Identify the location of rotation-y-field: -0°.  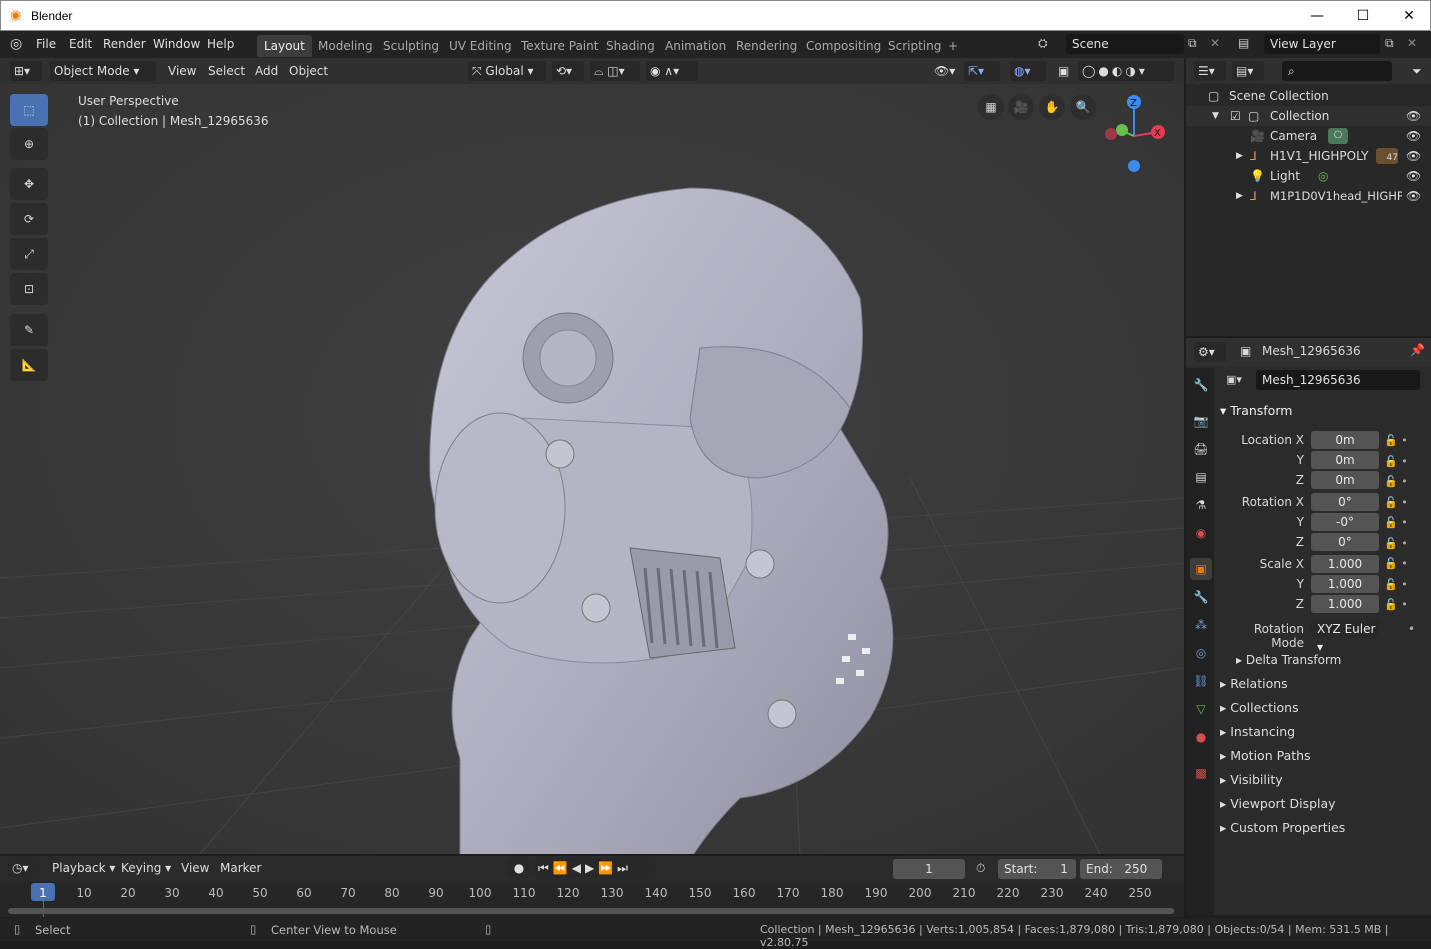
(1345, 522).